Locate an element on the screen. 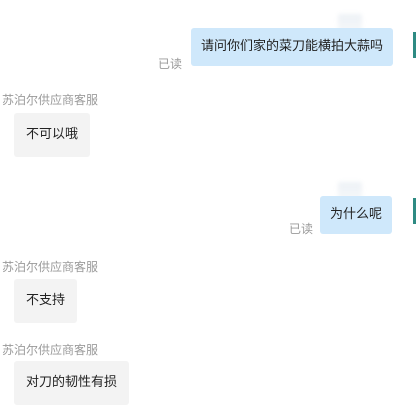 The height and width of the screenshot is (409, 416). incoming-message-bubble: 不可以哦 is located at coordinates (52, 135).